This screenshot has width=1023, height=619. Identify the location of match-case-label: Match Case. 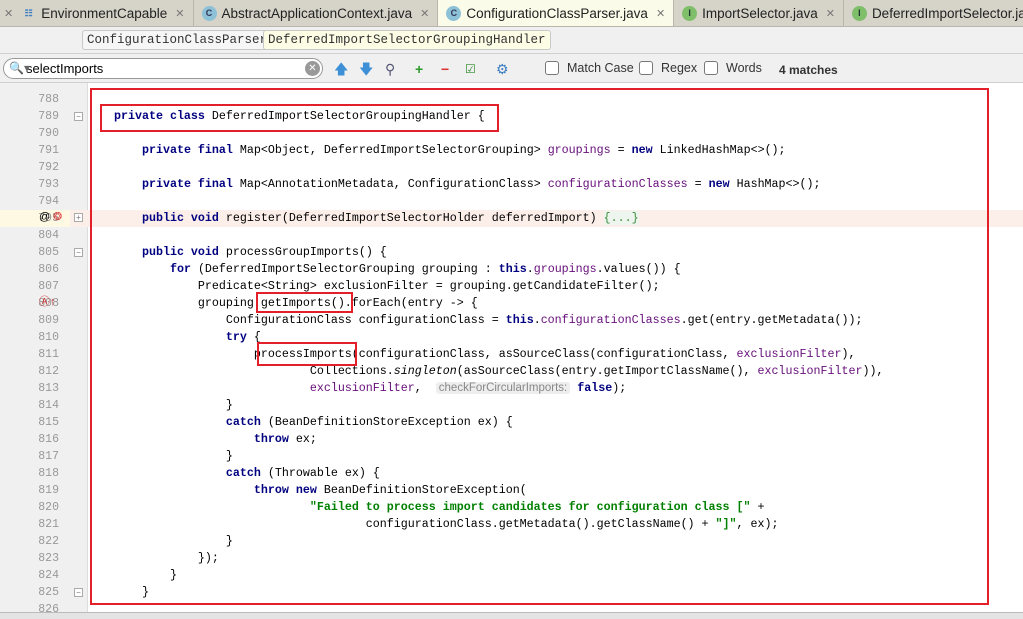
(600, 68).